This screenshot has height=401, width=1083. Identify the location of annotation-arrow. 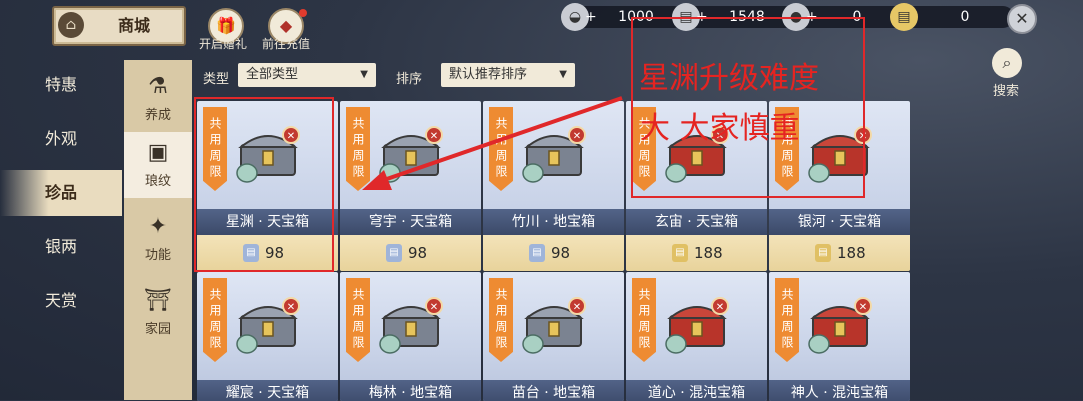
(492, 143).